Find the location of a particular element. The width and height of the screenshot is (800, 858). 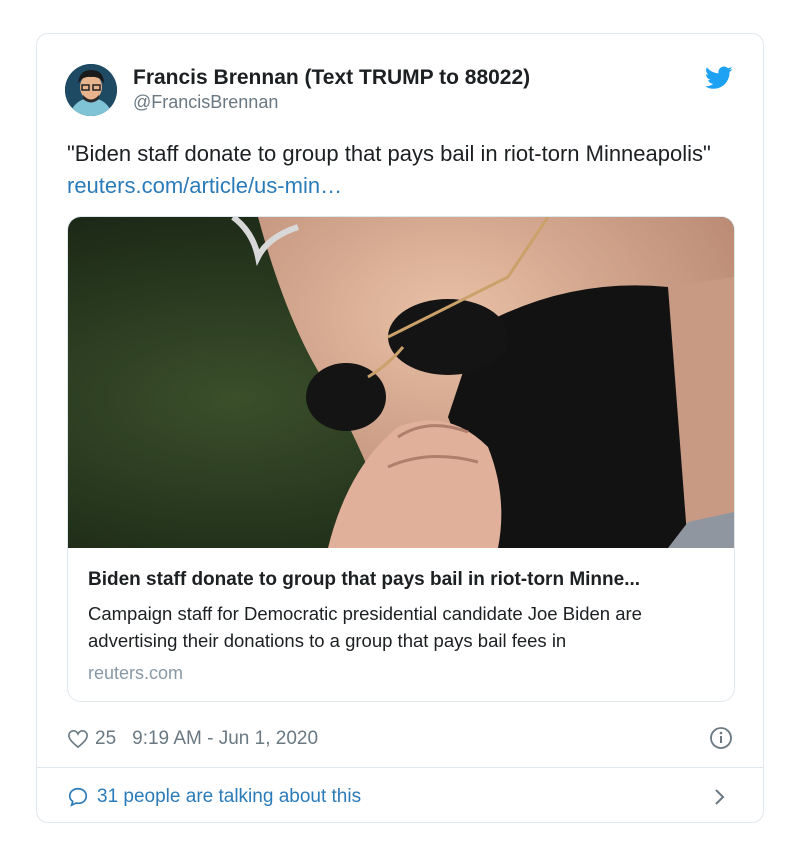

chevron-right-icon is located at coordinates (720, 797).